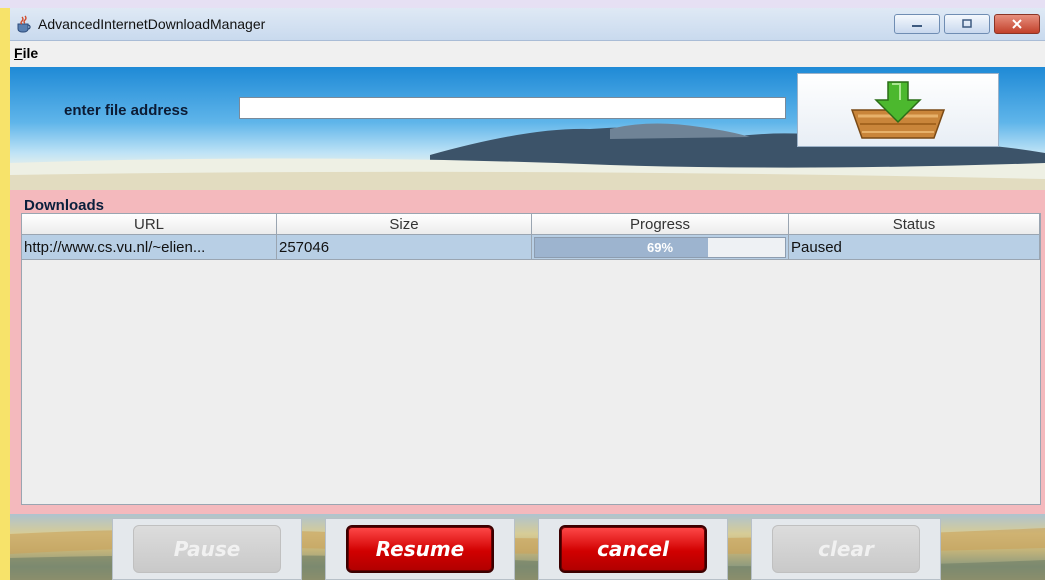  Describe the element at coordinates (527, 547) in the screenshot. I see `button-bar: Pause Resume cancel clear` at that location.